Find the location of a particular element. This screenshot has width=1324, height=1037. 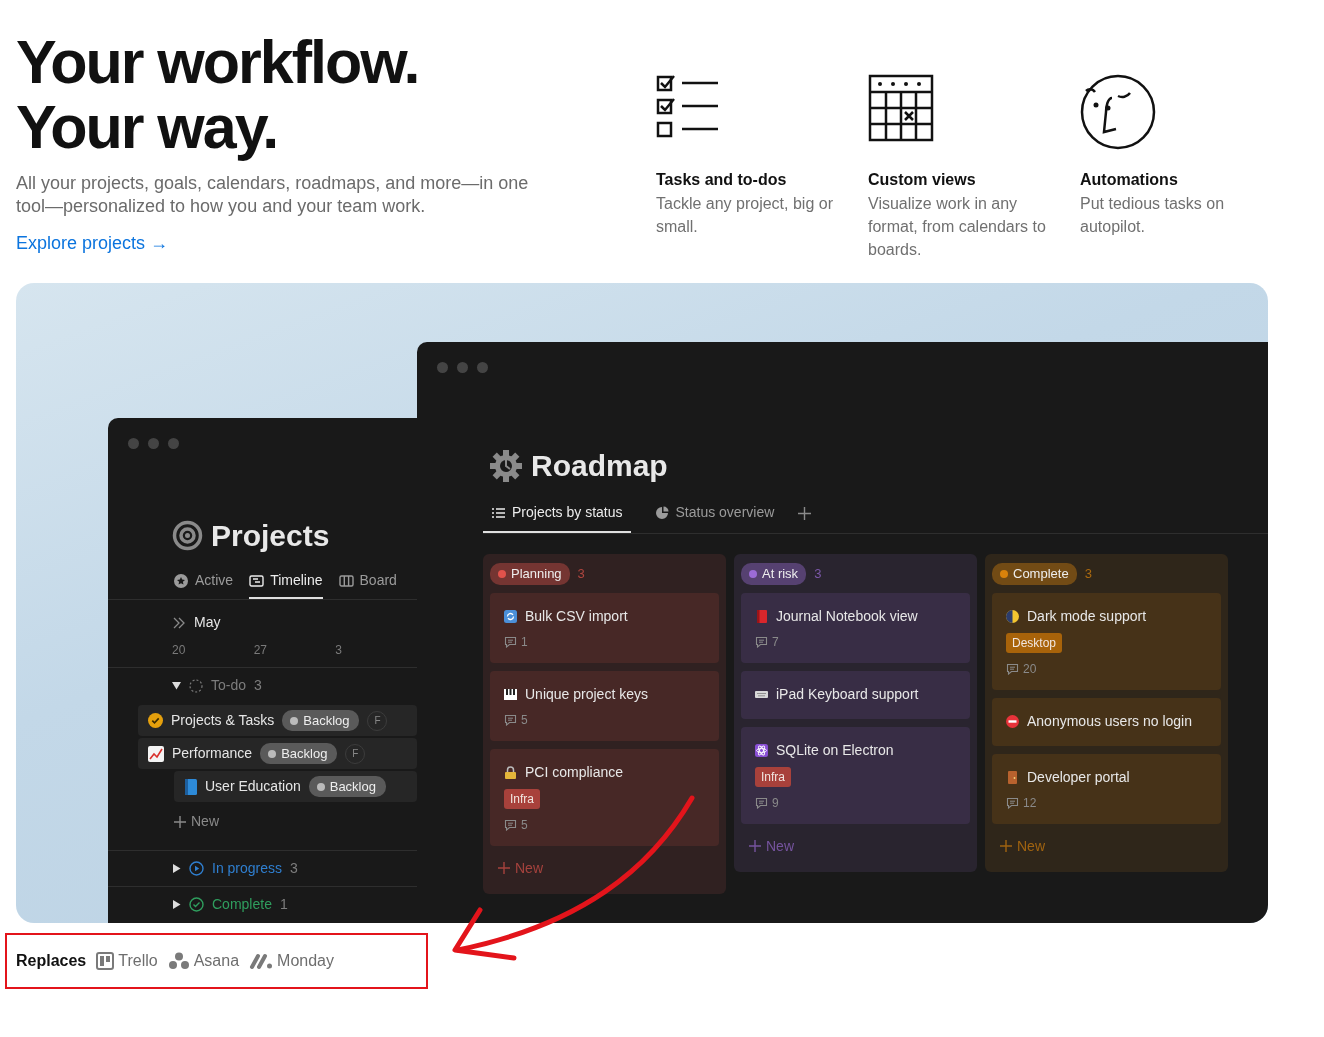

status-pill: Planning is located at coordinates (530, 574).